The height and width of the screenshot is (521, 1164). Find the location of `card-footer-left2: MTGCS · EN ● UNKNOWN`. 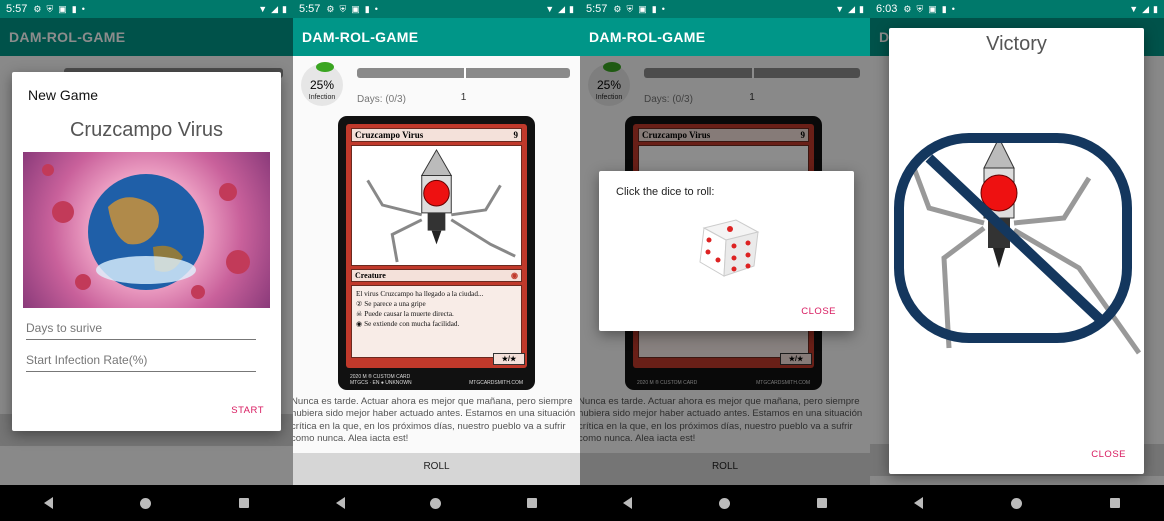

card-footer-left2: MTGCS · EN ● UNKNOWN is located at coordinates (381, 383).